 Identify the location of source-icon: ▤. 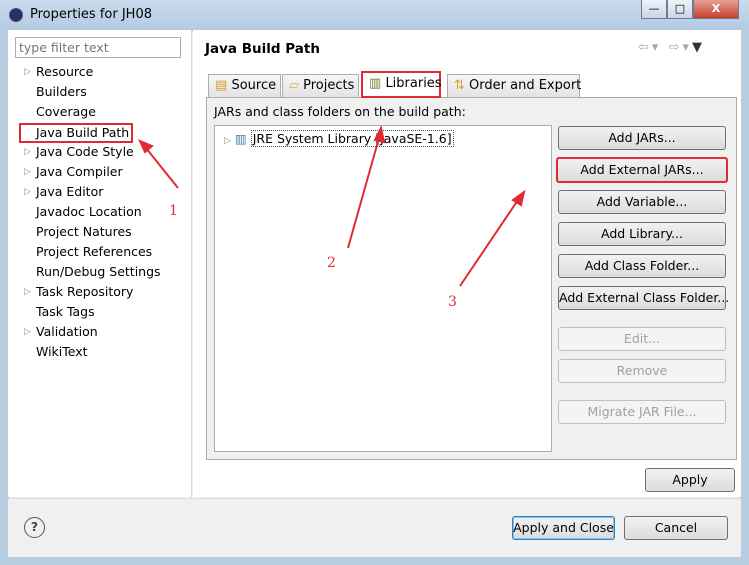
(221, 85).